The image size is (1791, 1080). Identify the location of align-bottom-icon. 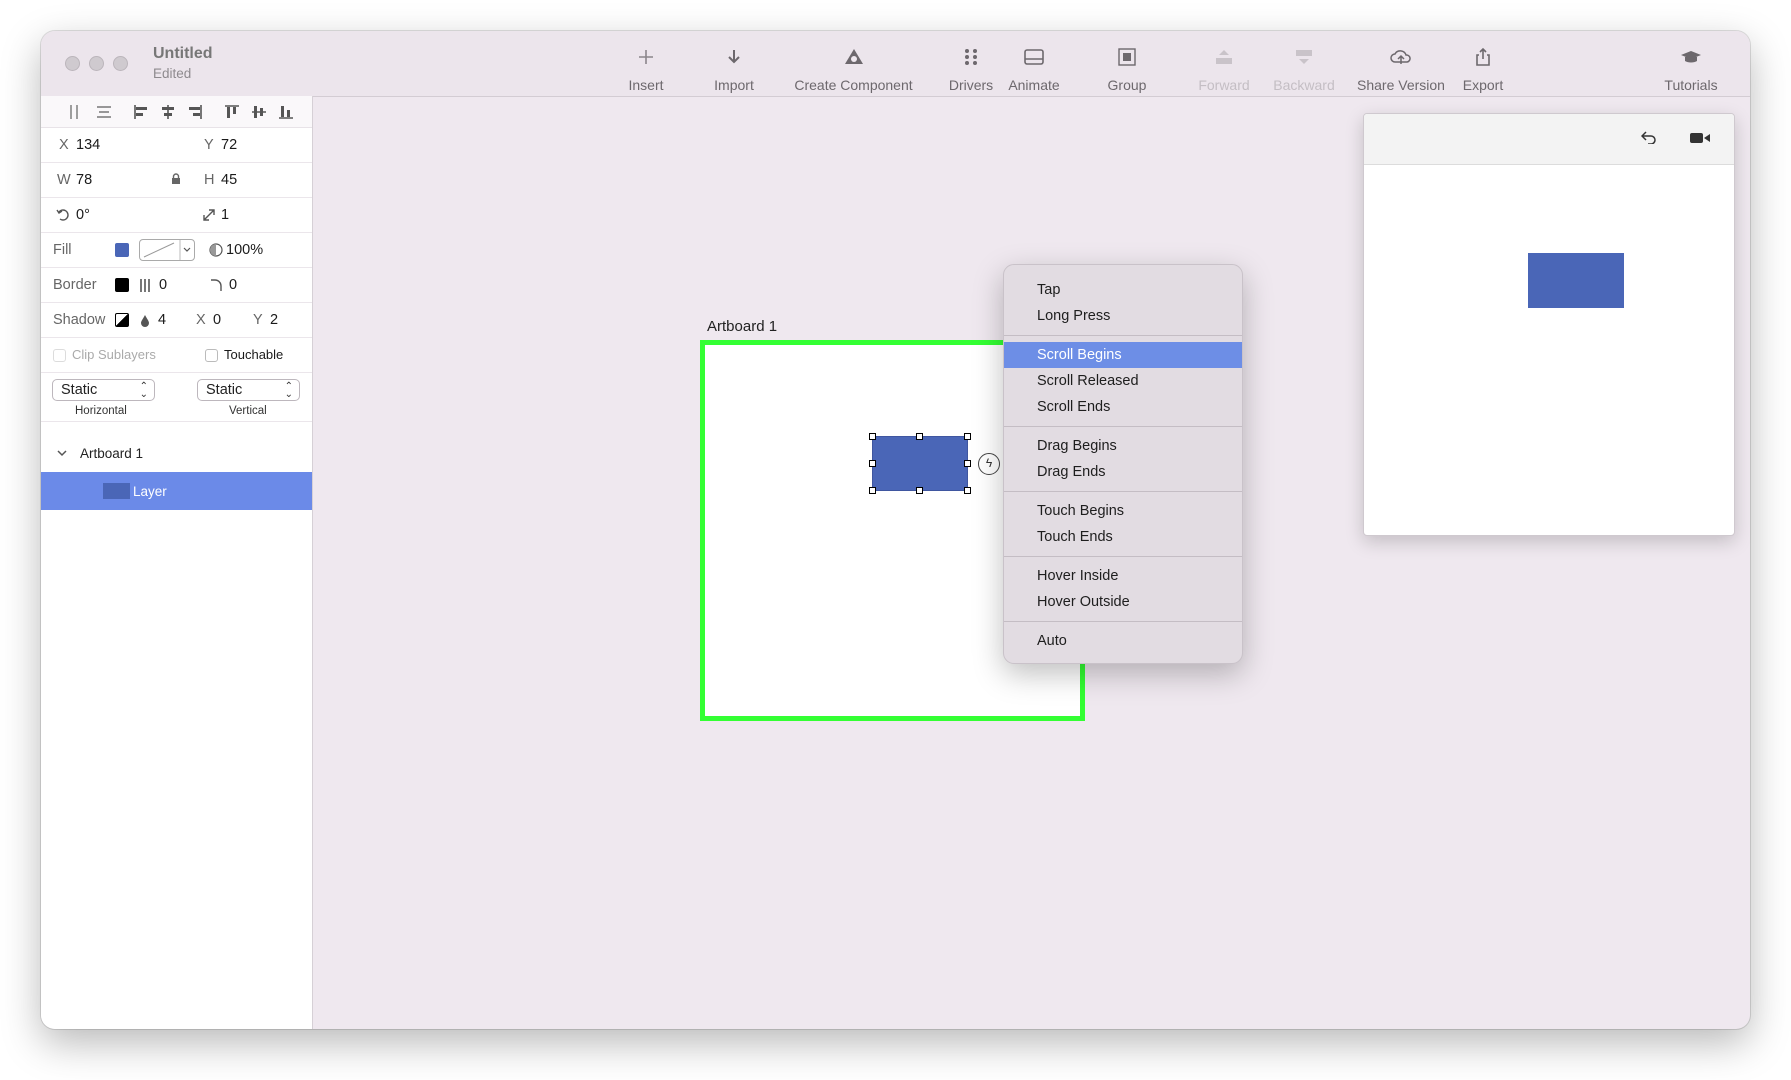
(285, 111).